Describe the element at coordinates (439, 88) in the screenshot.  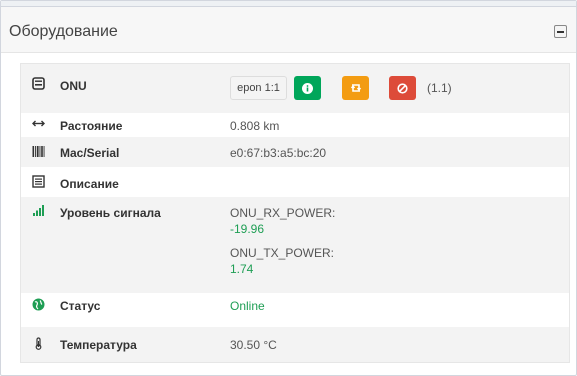
I see `onu-index: (1.1)` at that location.